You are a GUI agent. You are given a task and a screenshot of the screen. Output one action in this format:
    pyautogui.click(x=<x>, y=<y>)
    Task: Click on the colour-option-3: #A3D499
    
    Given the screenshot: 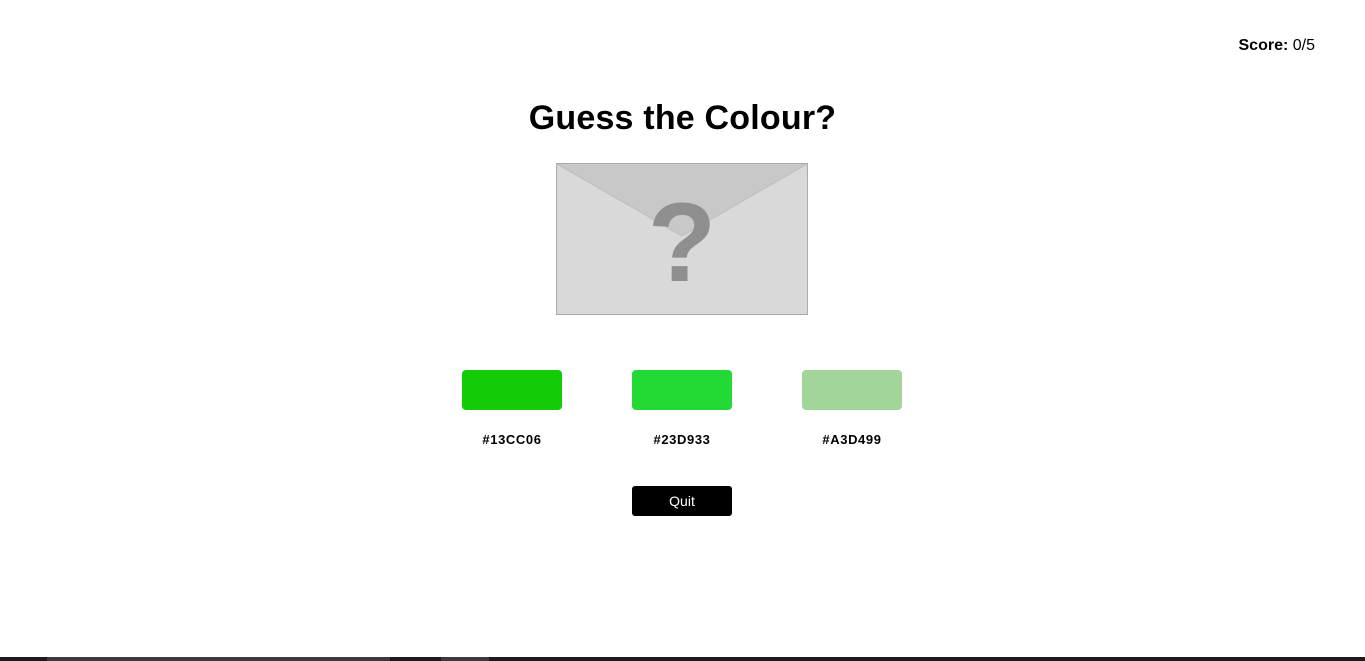 What is the action you would take?
    pyautogui.click(x=852, y=409)
    